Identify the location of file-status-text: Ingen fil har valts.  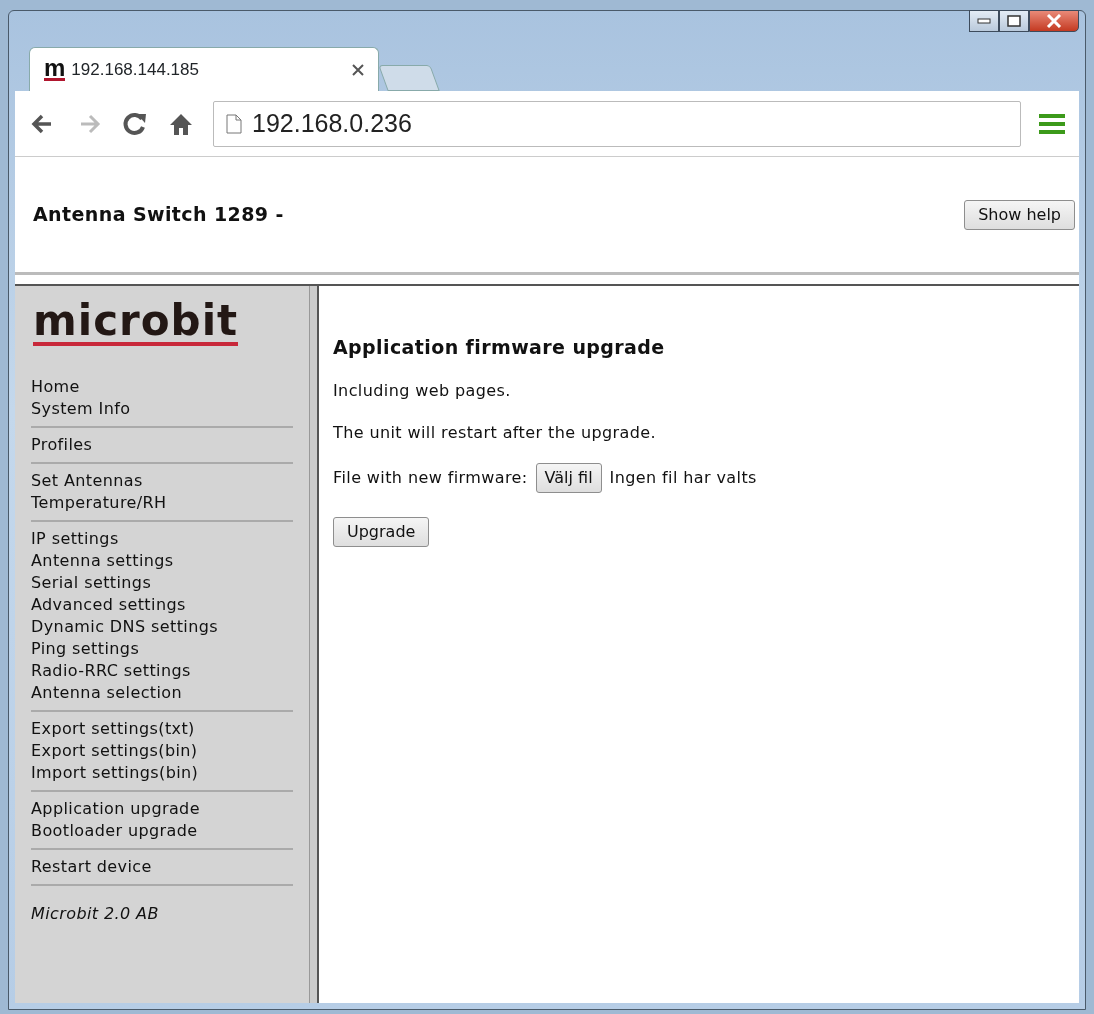
(683, 477).